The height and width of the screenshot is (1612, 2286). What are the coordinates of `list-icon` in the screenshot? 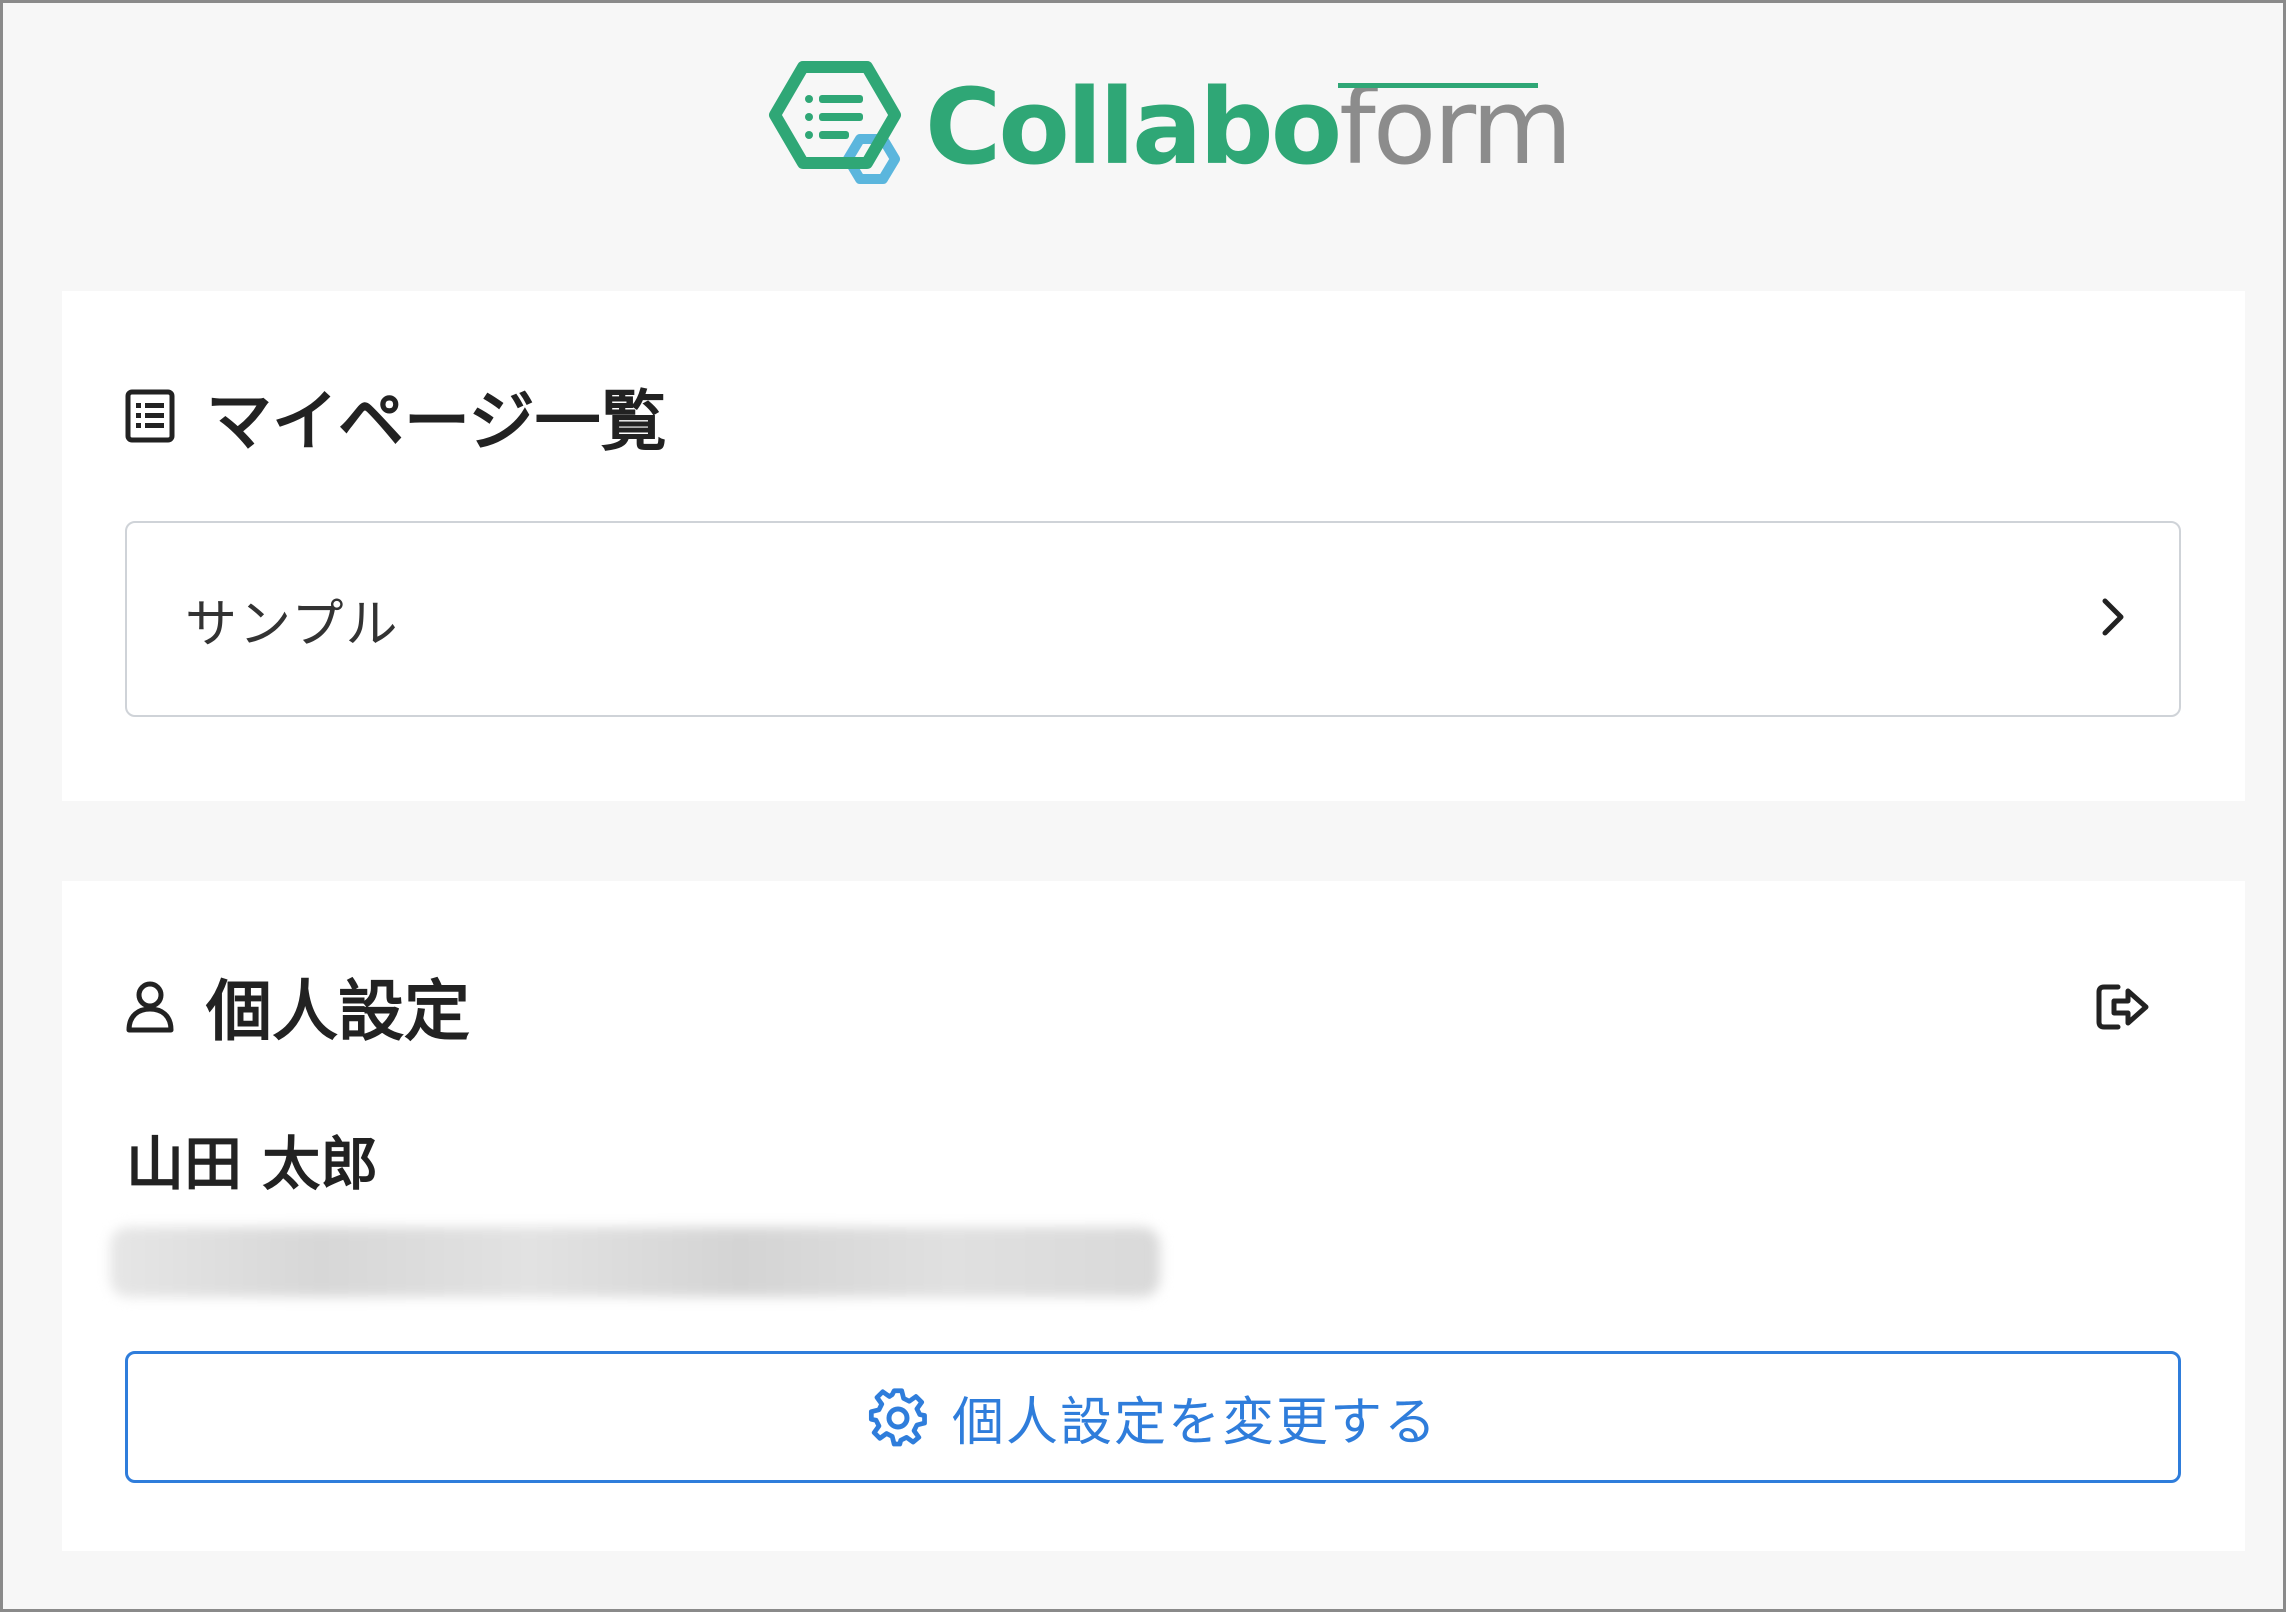 It's located at (150, 416).